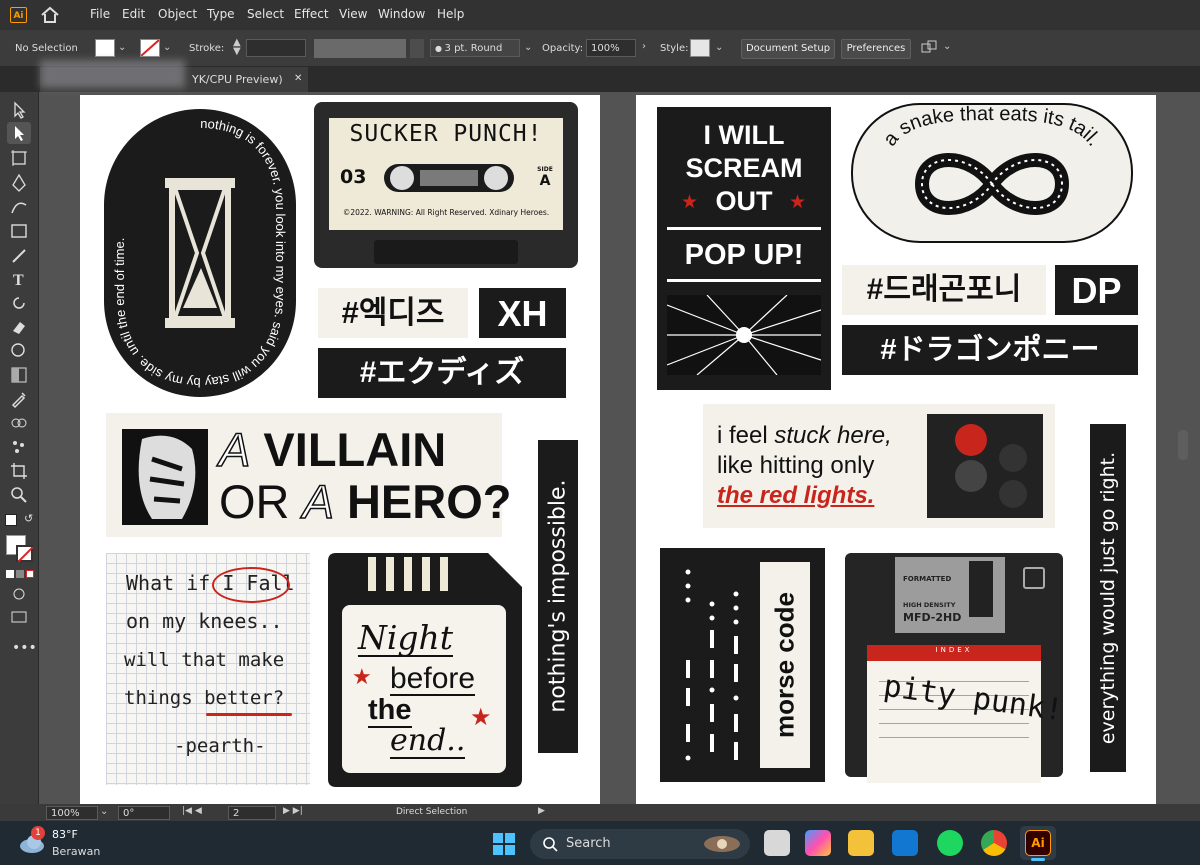 The height and width of the screenshot is (865, 1200). Describe the element at coordinates (19, 303) in the screenshot. I see `rotate-tool-icon` at that location.